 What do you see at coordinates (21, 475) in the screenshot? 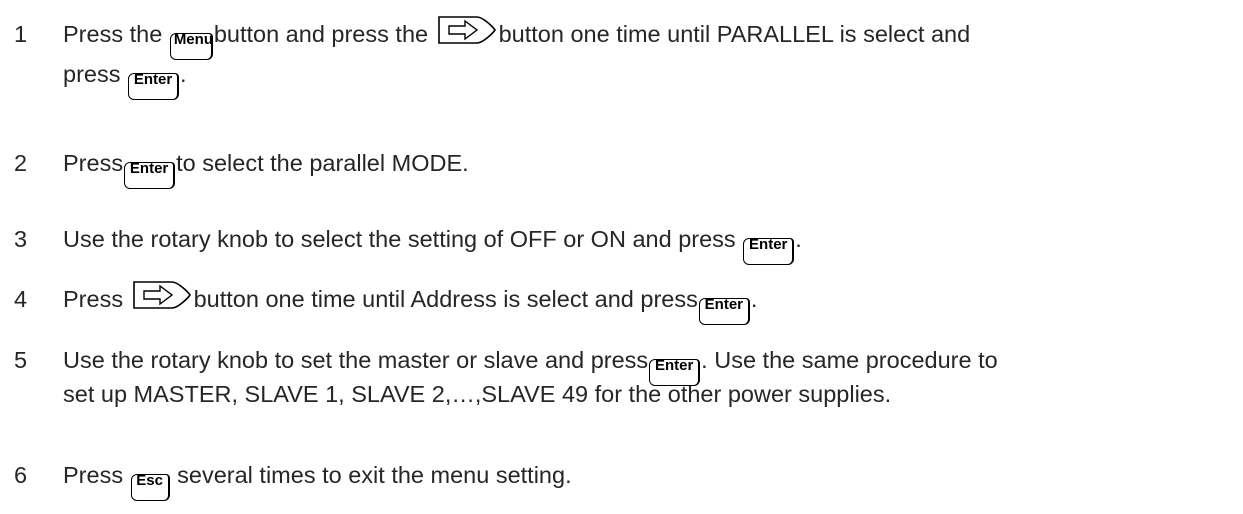
I see `step-number: 6` at bounding box center [21, 475].